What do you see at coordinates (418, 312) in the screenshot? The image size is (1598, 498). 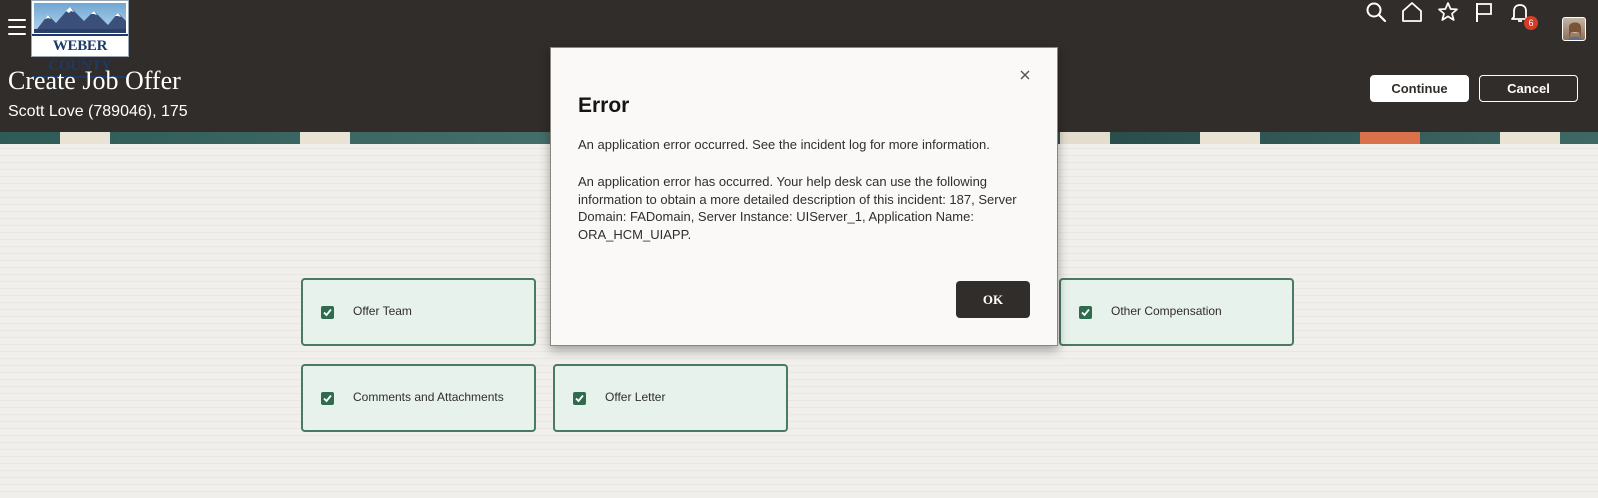 I see `tile-offer-team: Offer Team` at bounding box center [418, 312].